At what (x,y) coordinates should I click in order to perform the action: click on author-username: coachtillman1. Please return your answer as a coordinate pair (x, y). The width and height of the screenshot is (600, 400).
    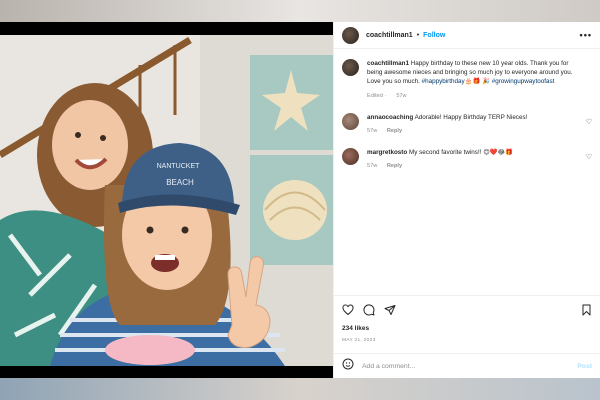
    Looking at the image, I should click on (389, 35).